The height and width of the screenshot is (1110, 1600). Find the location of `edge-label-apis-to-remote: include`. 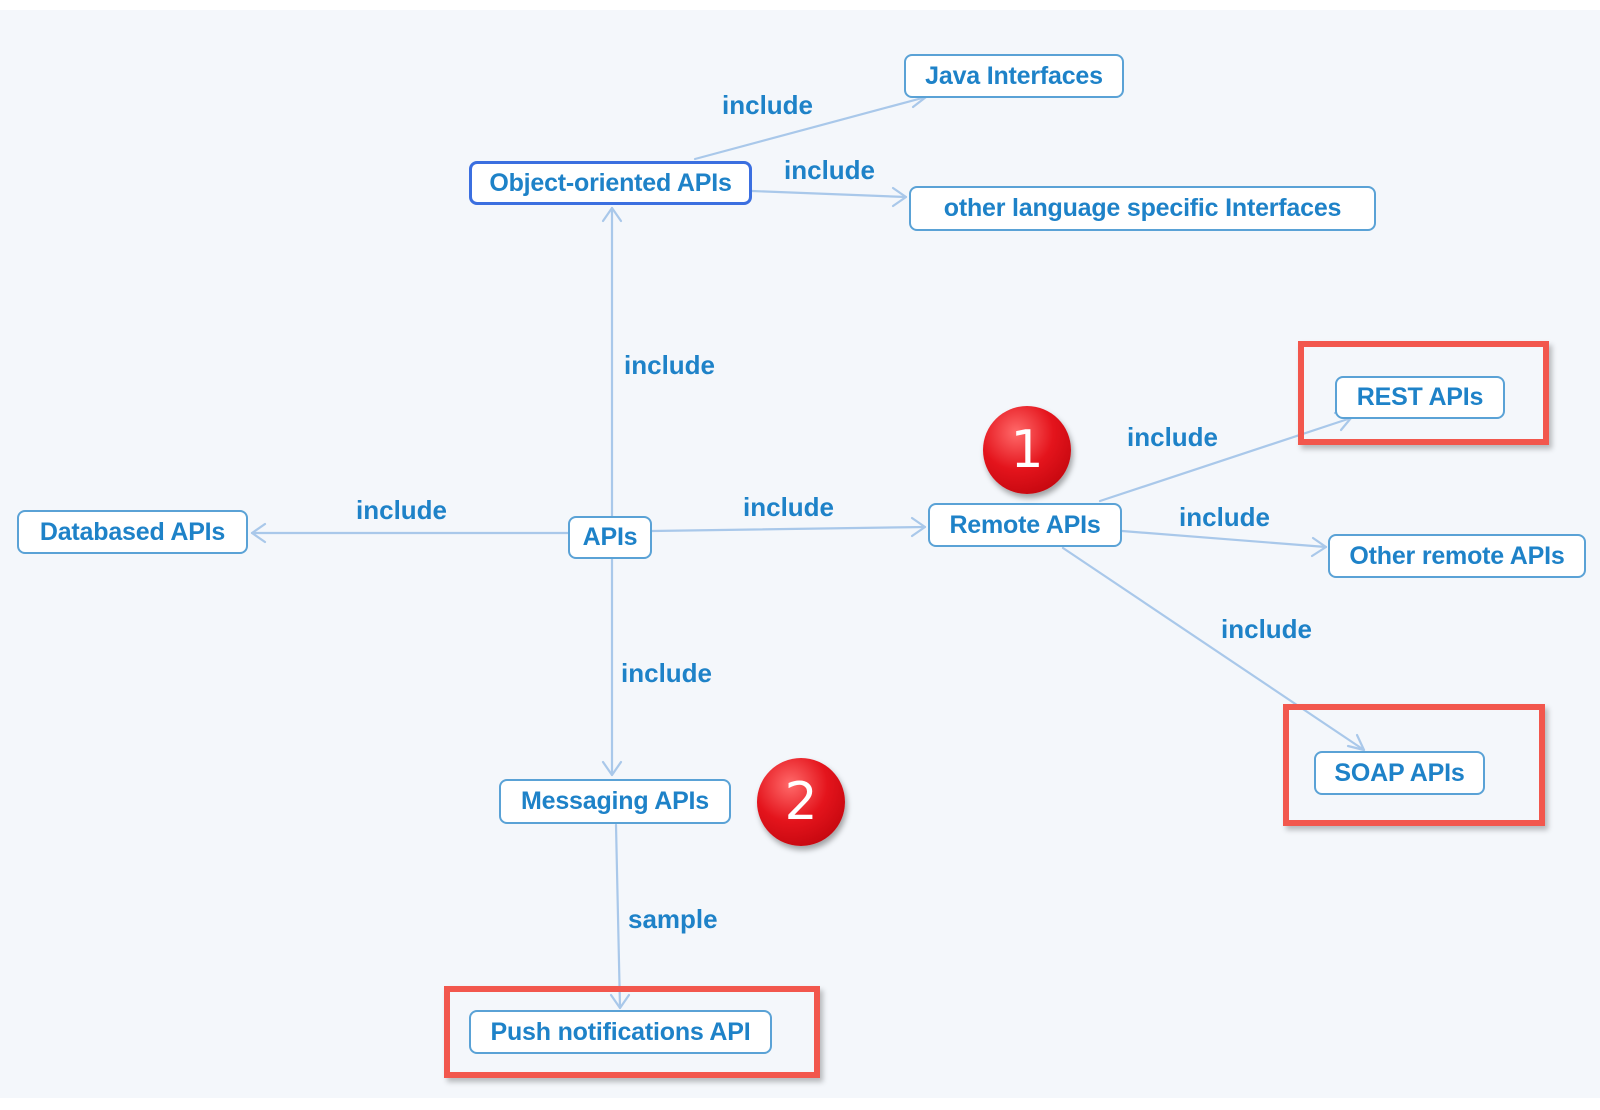

edge-label-apis-to-remote: include is located at coordinates (789, 507).